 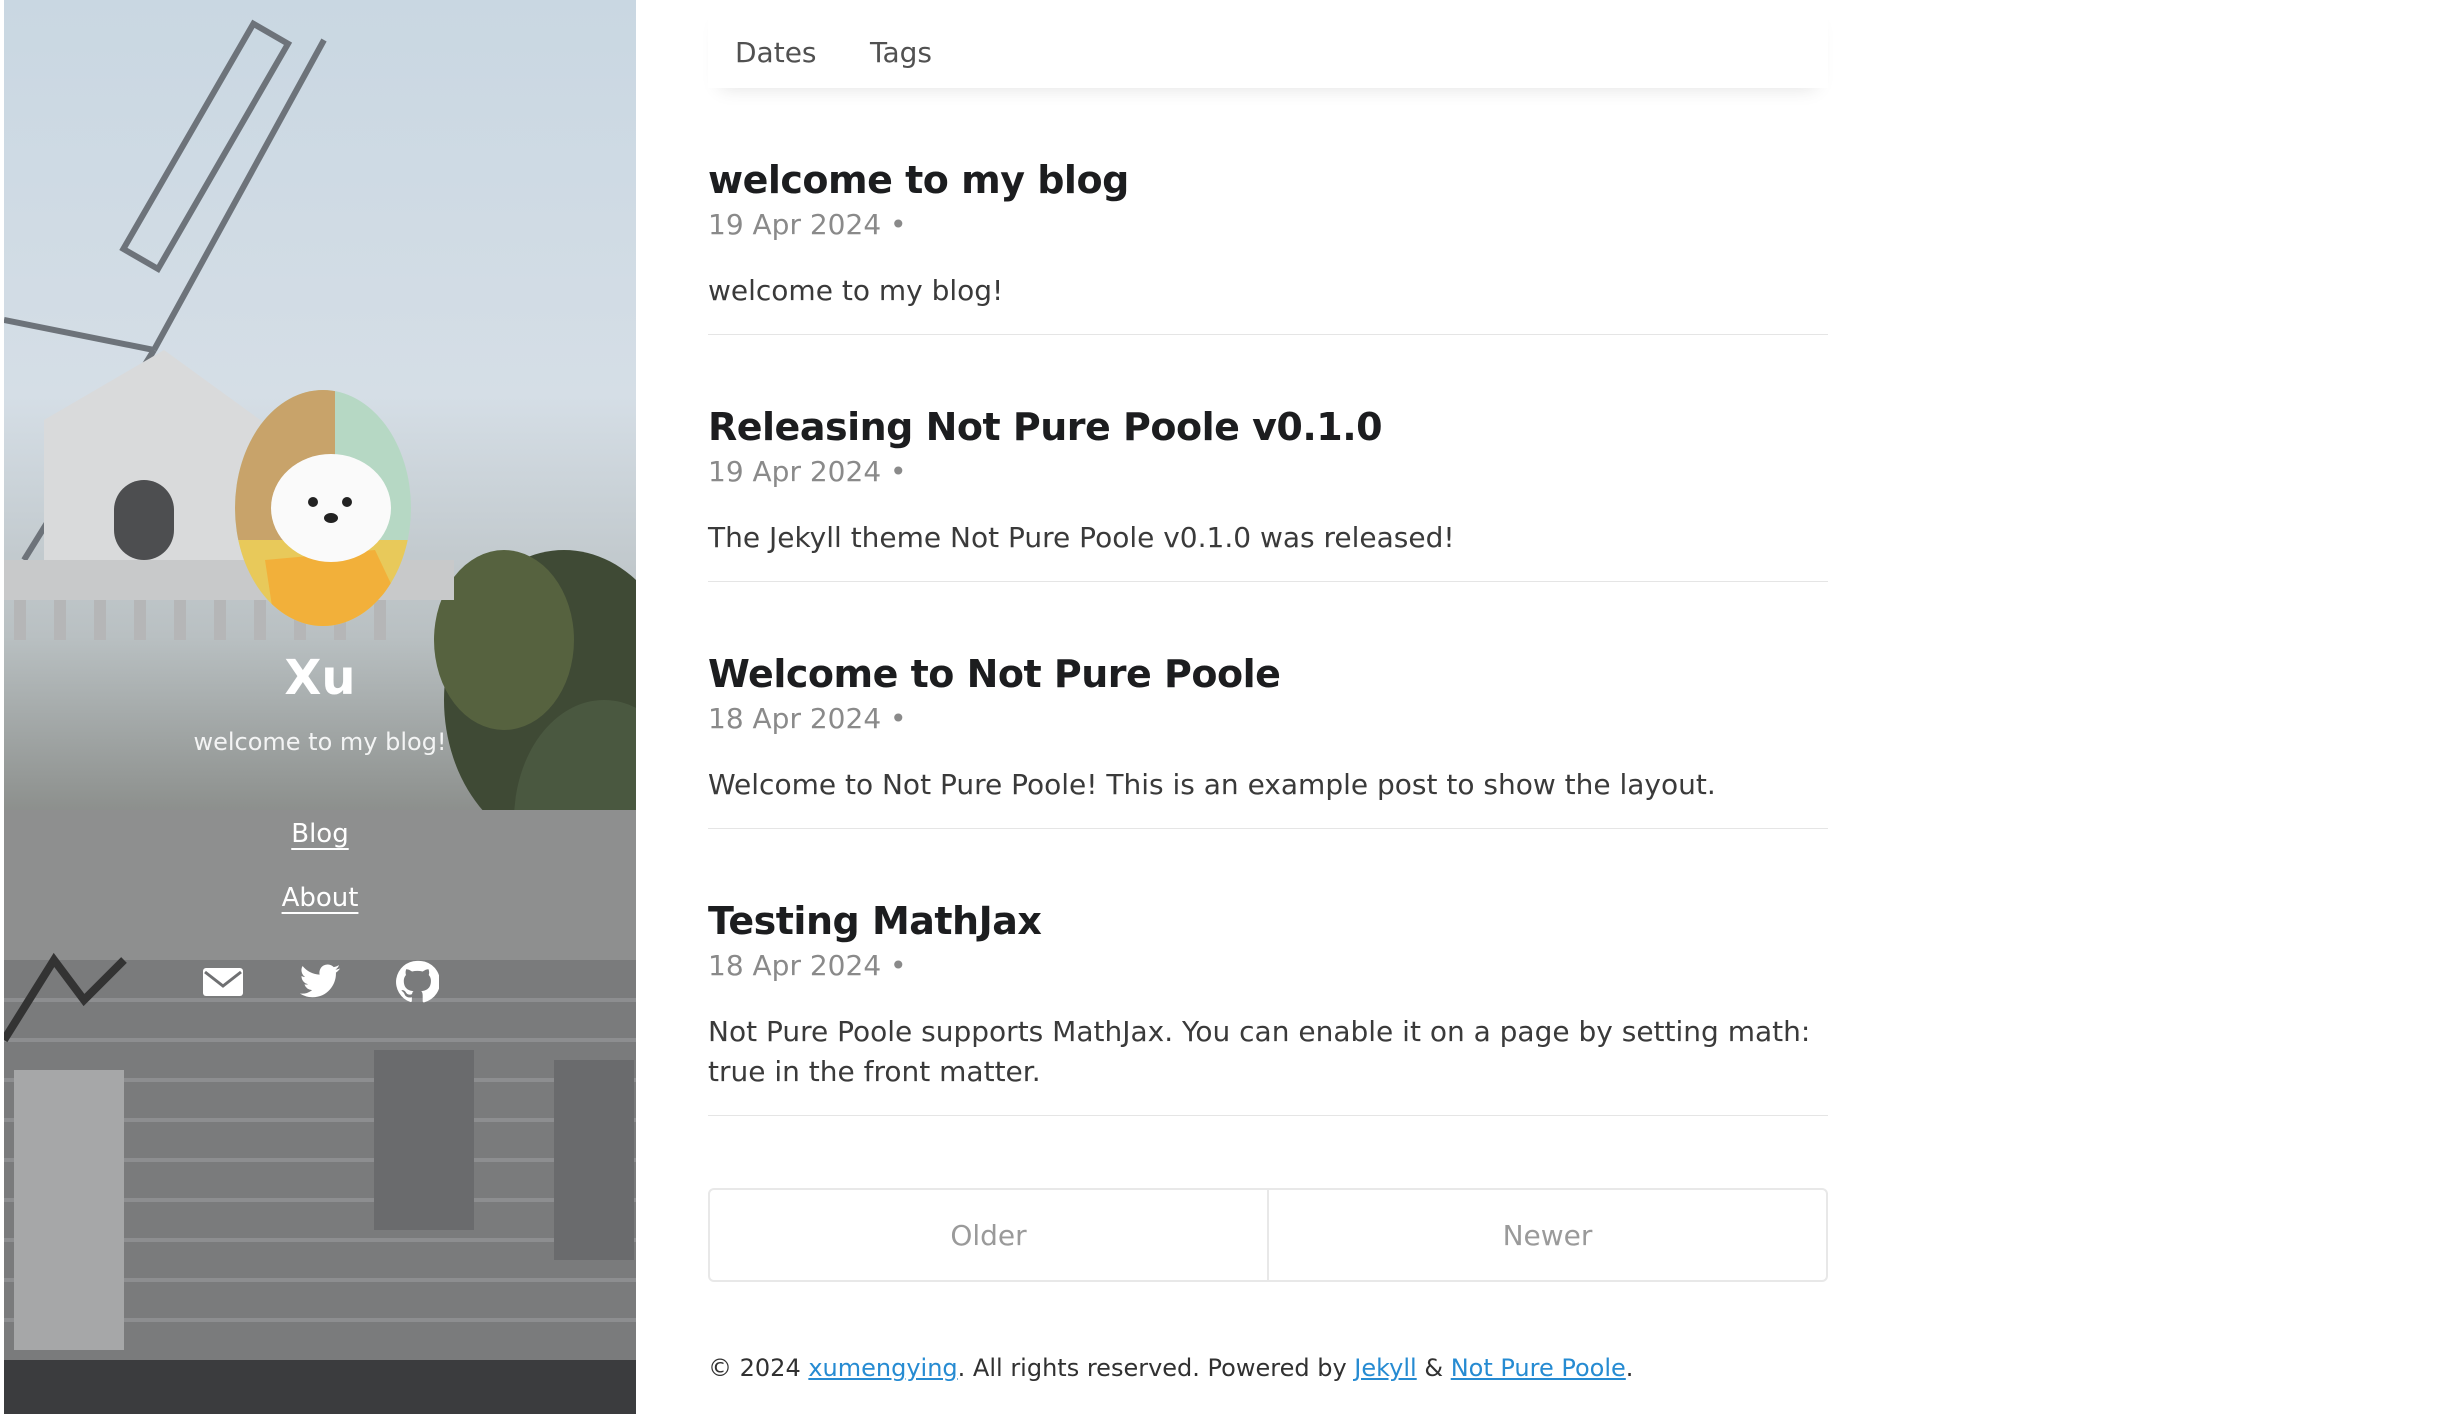 I want to click on sidebar-item-blog: Blog, so click(x=320, y=834).